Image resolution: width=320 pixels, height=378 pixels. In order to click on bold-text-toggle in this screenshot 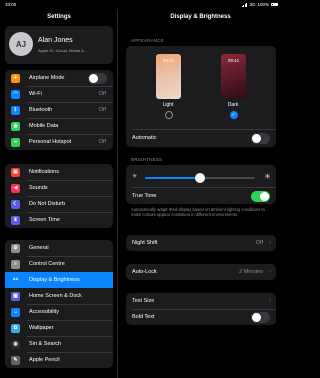, I will do `click(260, 317)`.